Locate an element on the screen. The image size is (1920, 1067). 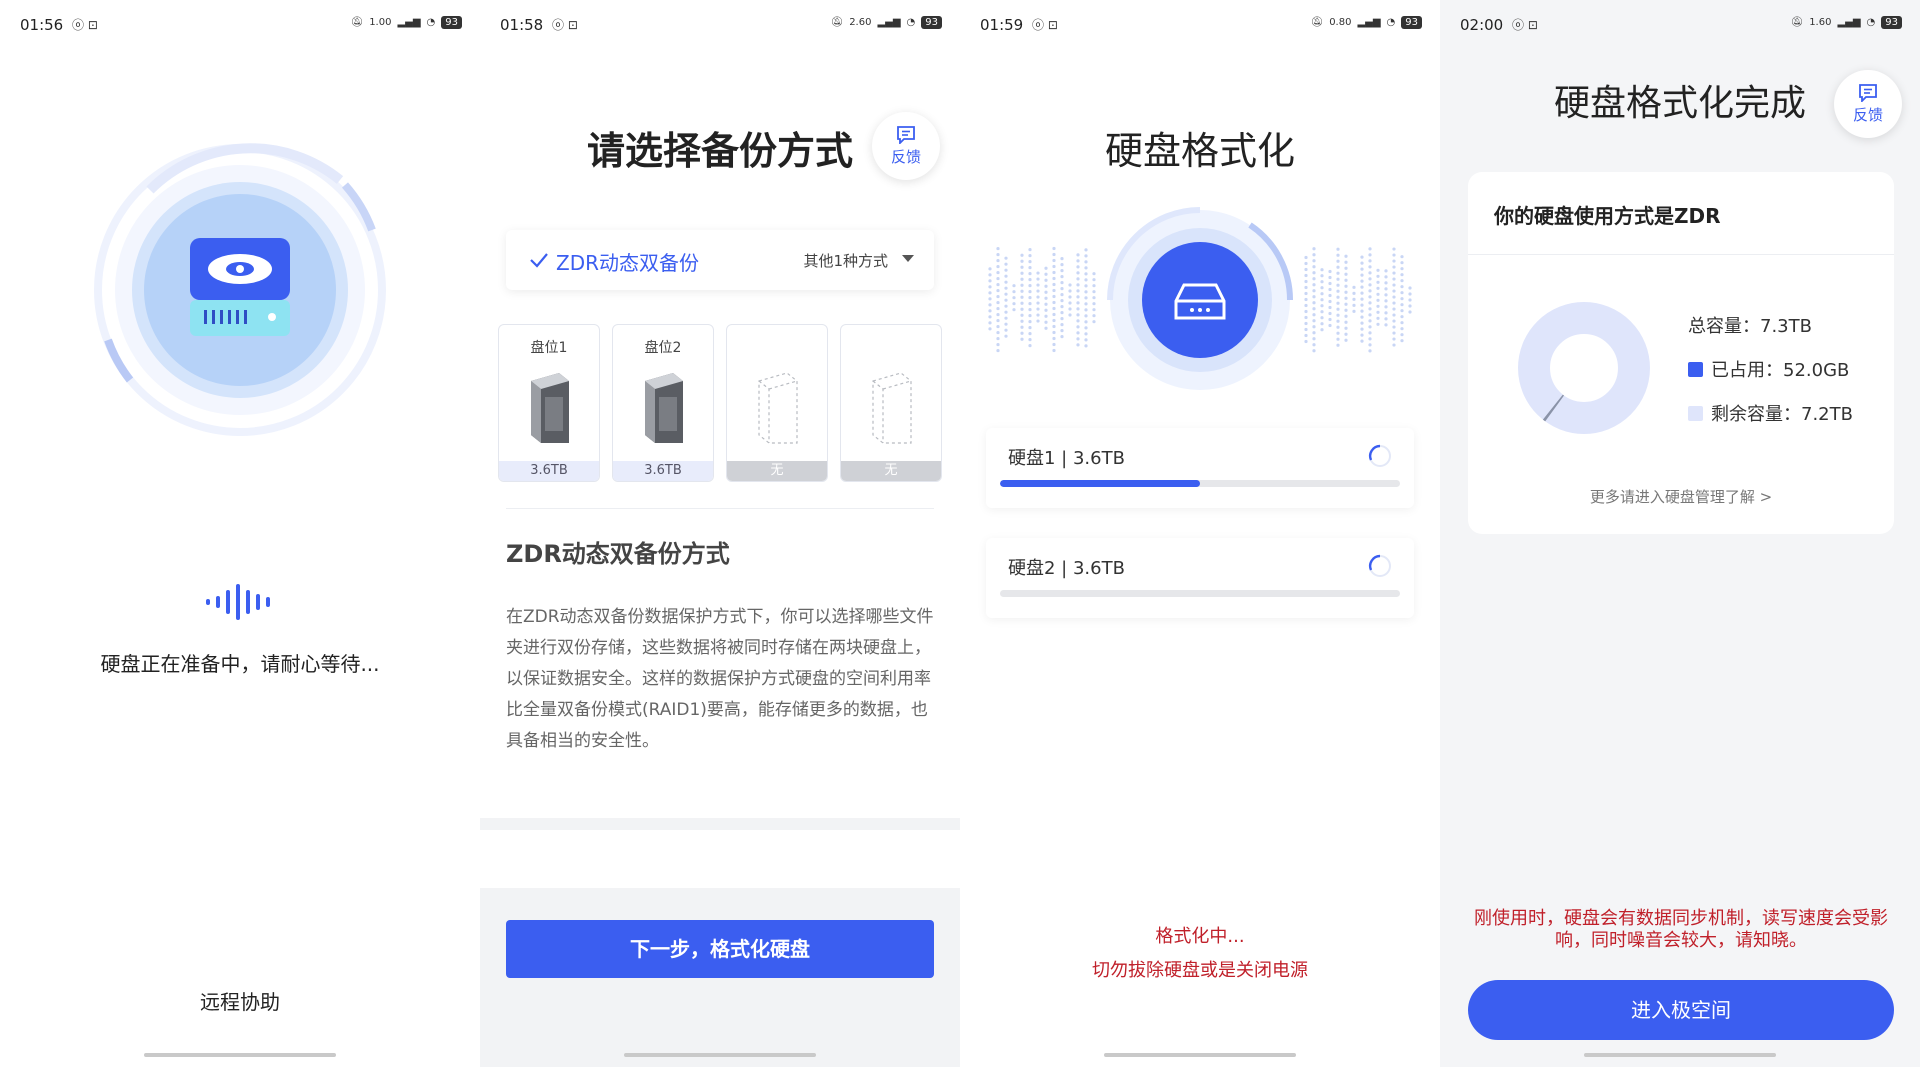
signal-icon: ▂▄▆ is located at coordinates (409, 22).